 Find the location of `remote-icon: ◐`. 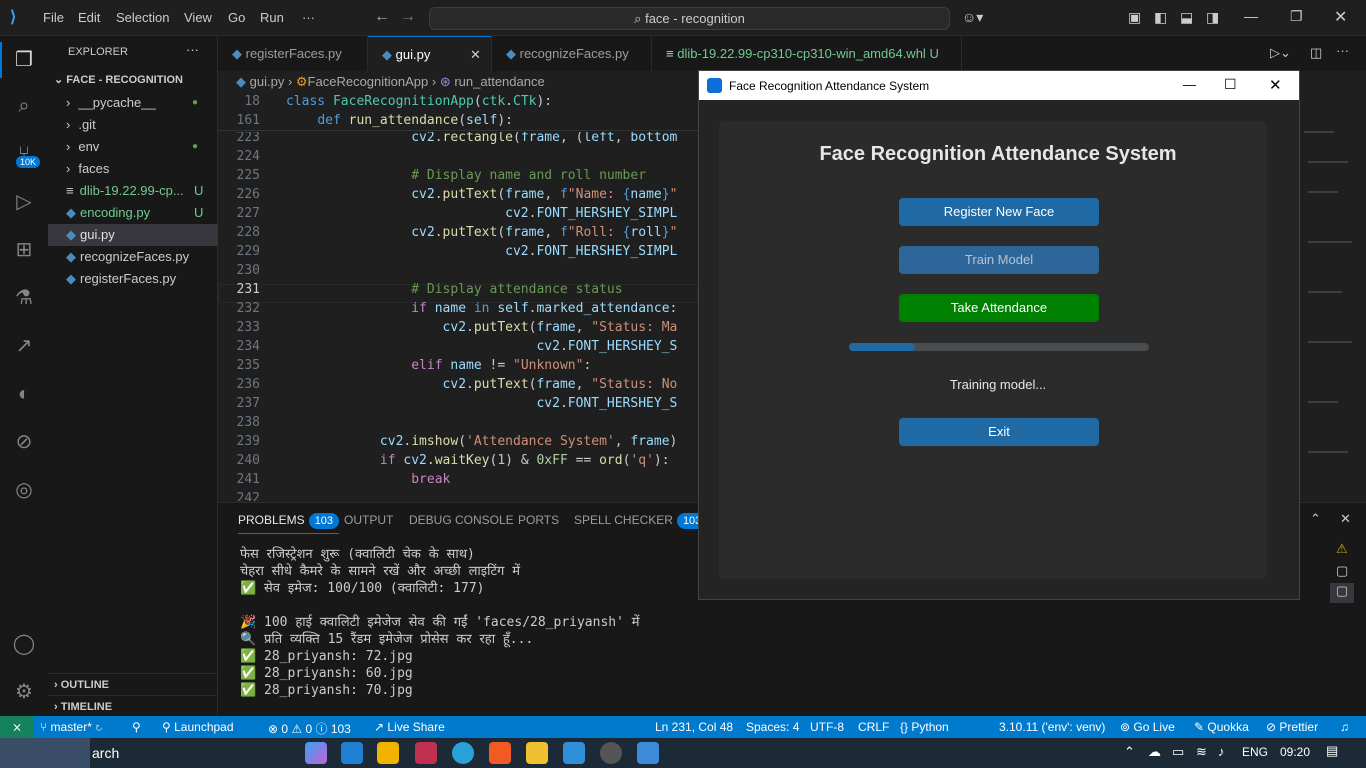

remote-icon: ◐ is located at coordinates (24, 394).